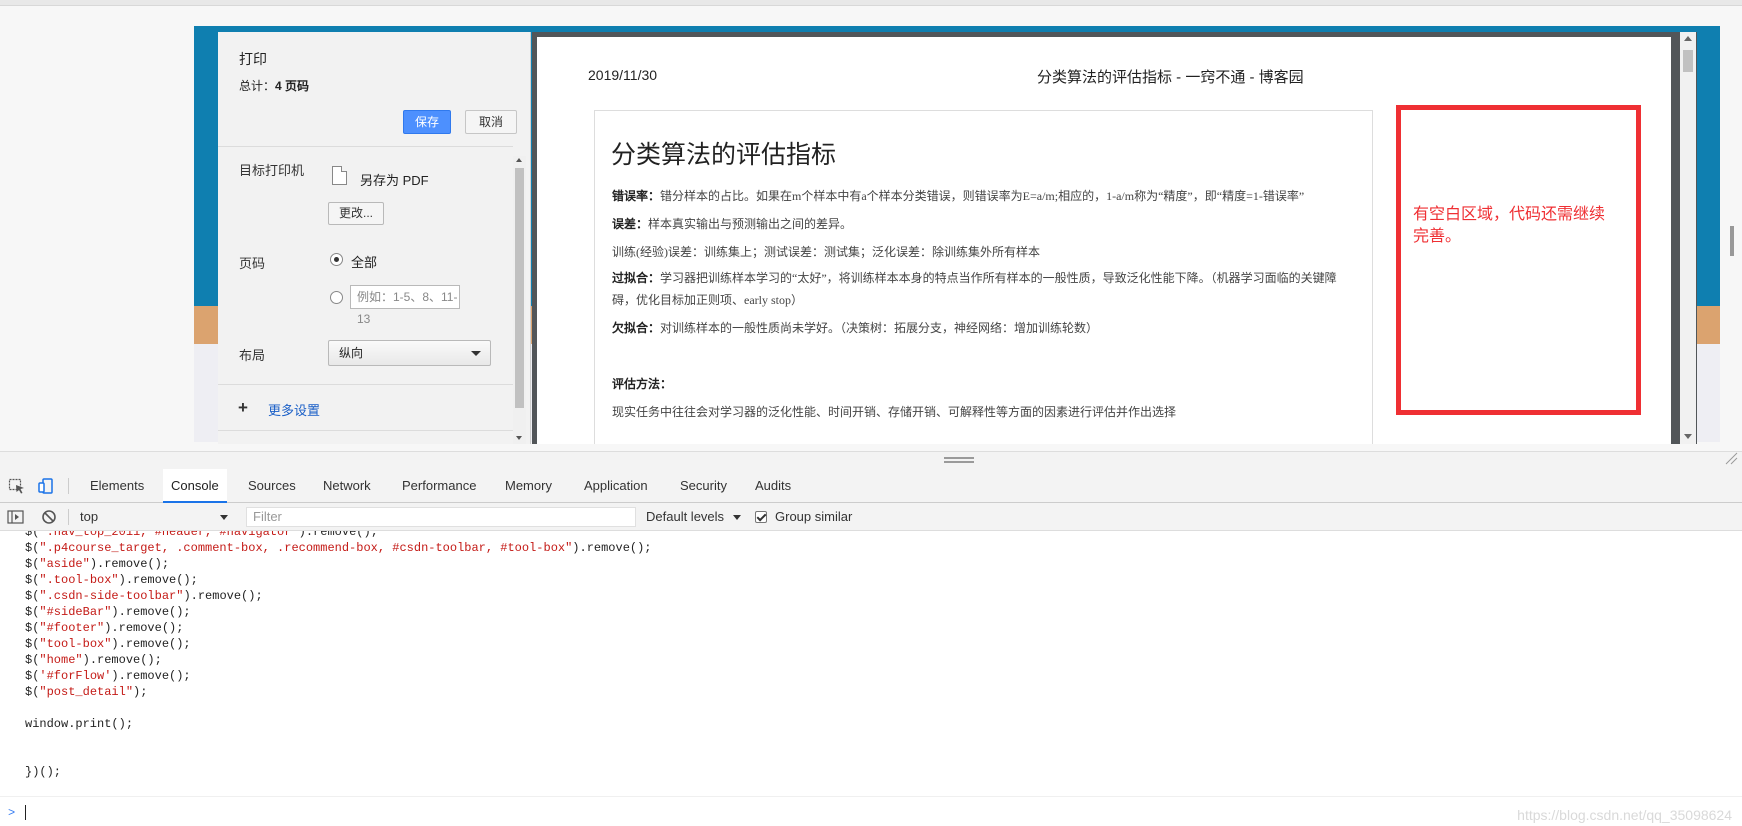  Describe the element at coordinates (636, 196) in the screenshot. I see `term-label: 错误率：` at that location.